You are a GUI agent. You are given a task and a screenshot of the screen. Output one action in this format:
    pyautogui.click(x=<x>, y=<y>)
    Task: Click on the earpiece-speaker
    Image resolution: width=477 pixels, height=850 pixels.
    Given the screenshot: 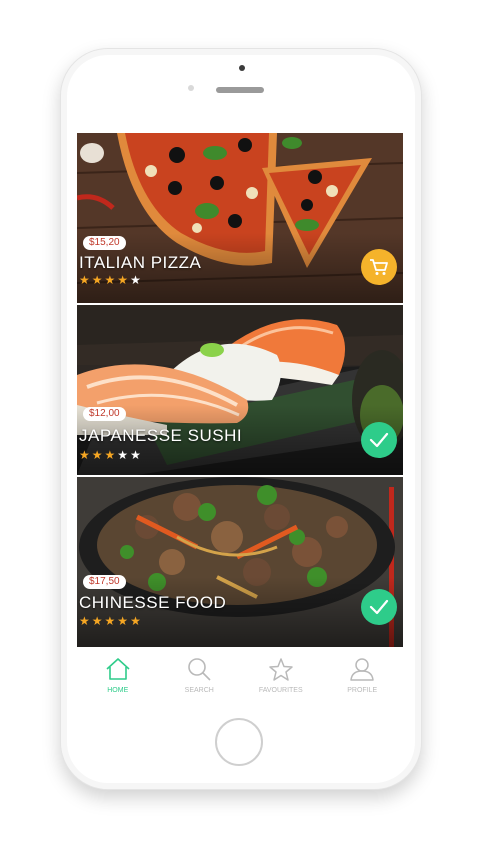 What is the action you would take?
    pyautogui.click(x=240, y=90)
    